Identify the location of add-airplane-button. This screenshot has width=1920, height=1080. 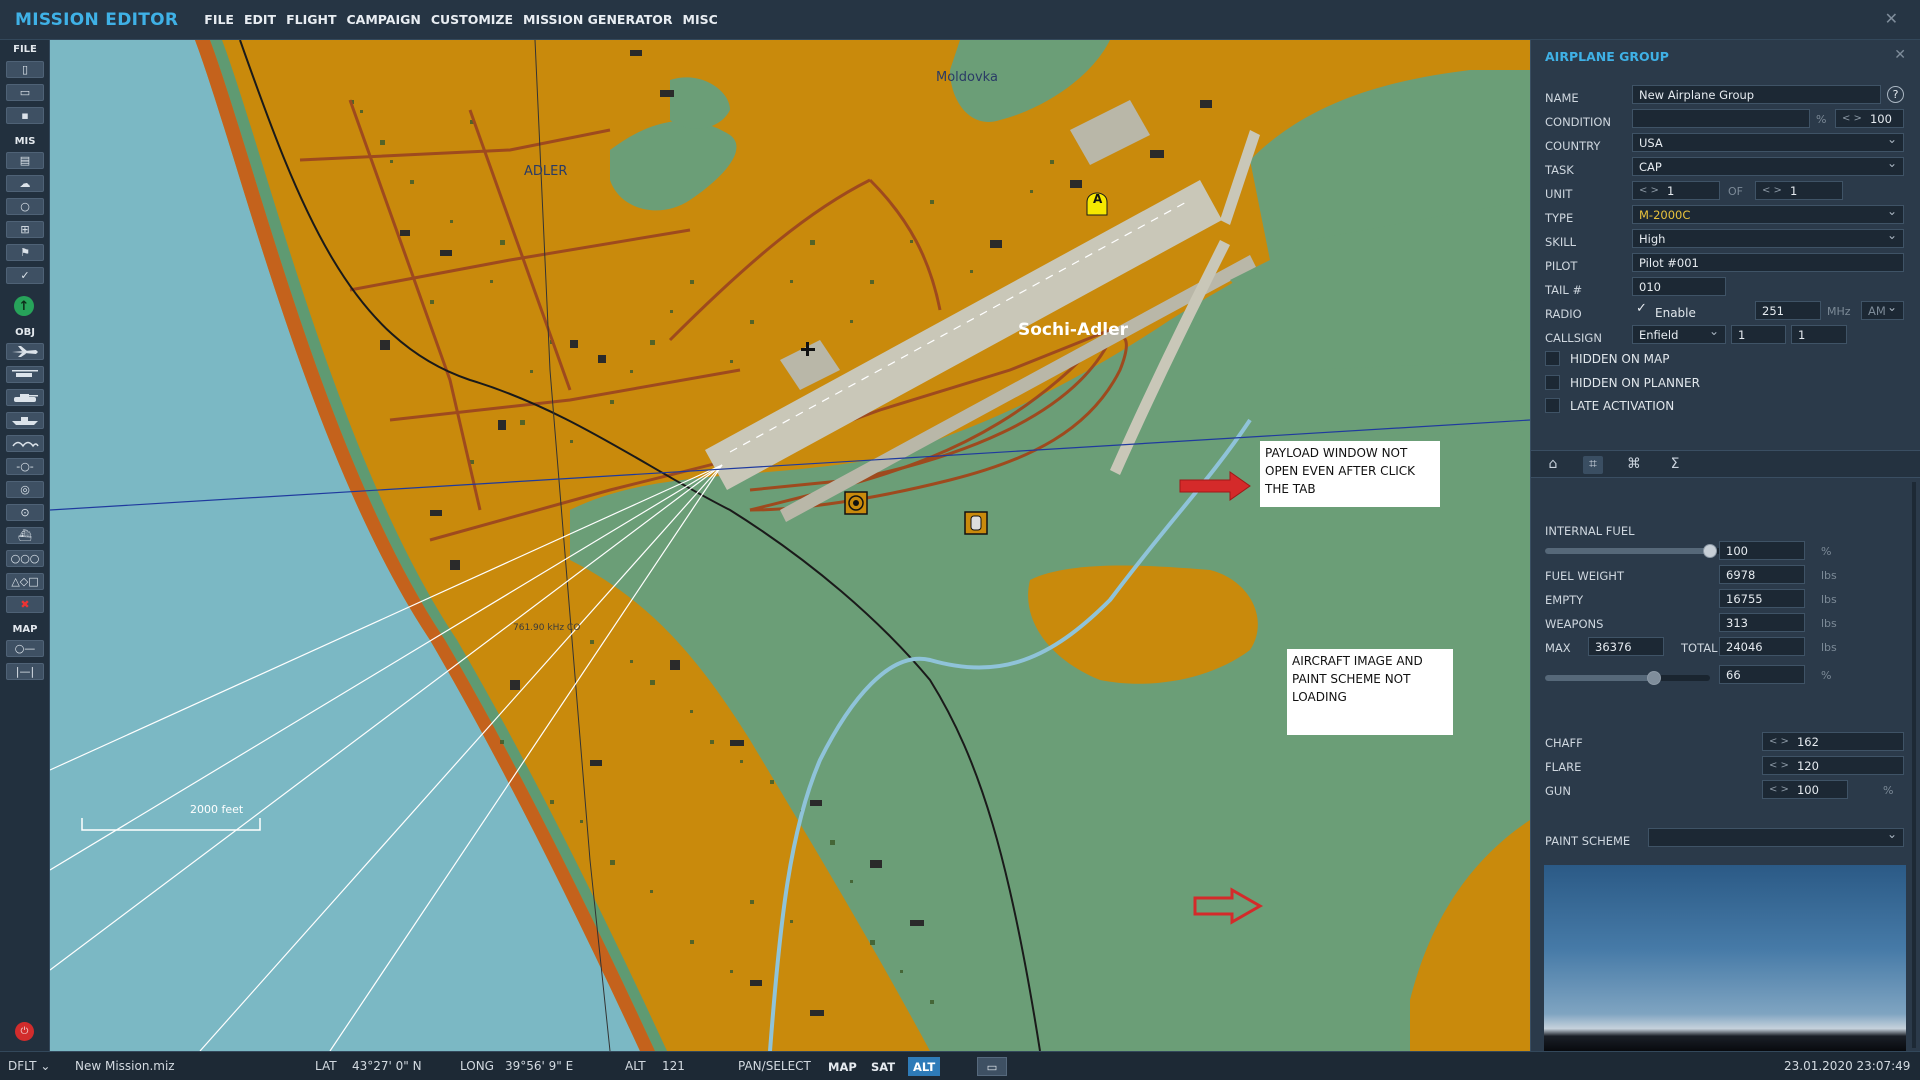
(25, 351).